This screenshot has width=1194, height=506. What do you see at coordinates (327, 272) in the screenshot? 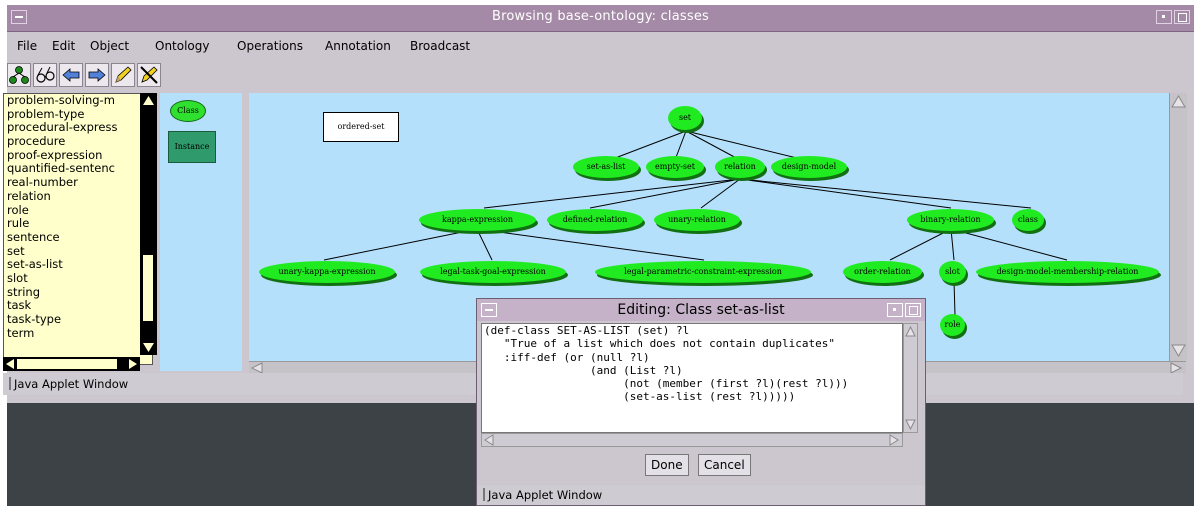
I see `graph-node-unary-kappa-expression: unary-kappa-expression` at bounding box center [327, 272].